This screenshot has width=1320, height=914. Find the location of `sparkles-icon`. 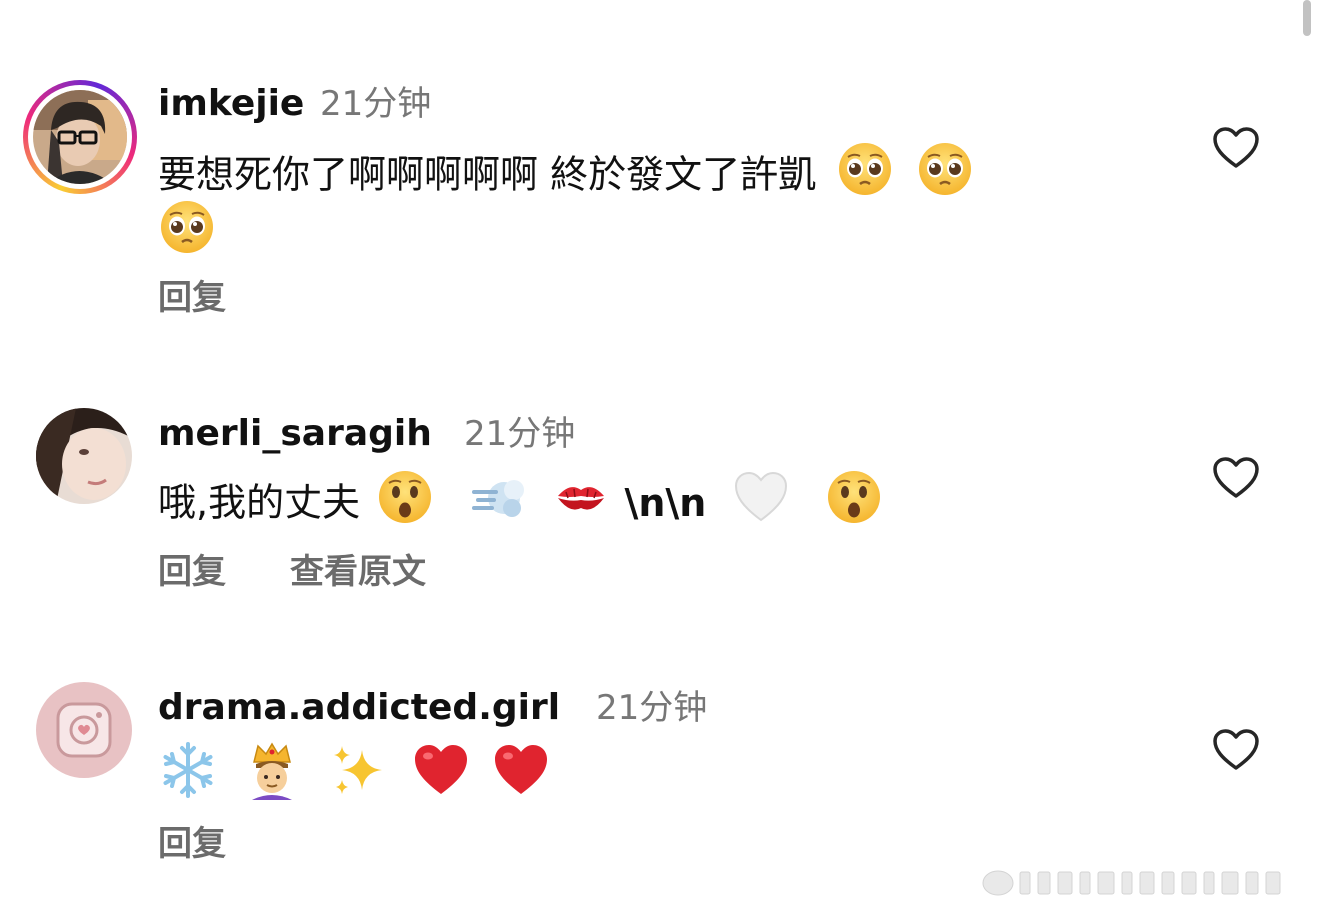

sparkles-icon is located at coordinates (358, 778).